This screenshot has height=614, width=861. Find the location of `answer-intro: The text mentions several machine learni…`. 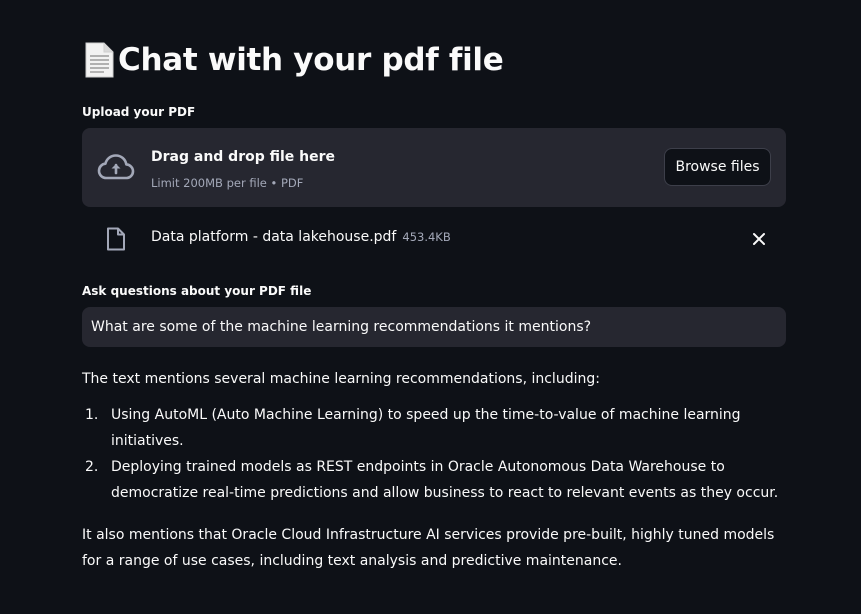

answer-intro: The text mentions several machine learni… is located at coordinates (341, 379).